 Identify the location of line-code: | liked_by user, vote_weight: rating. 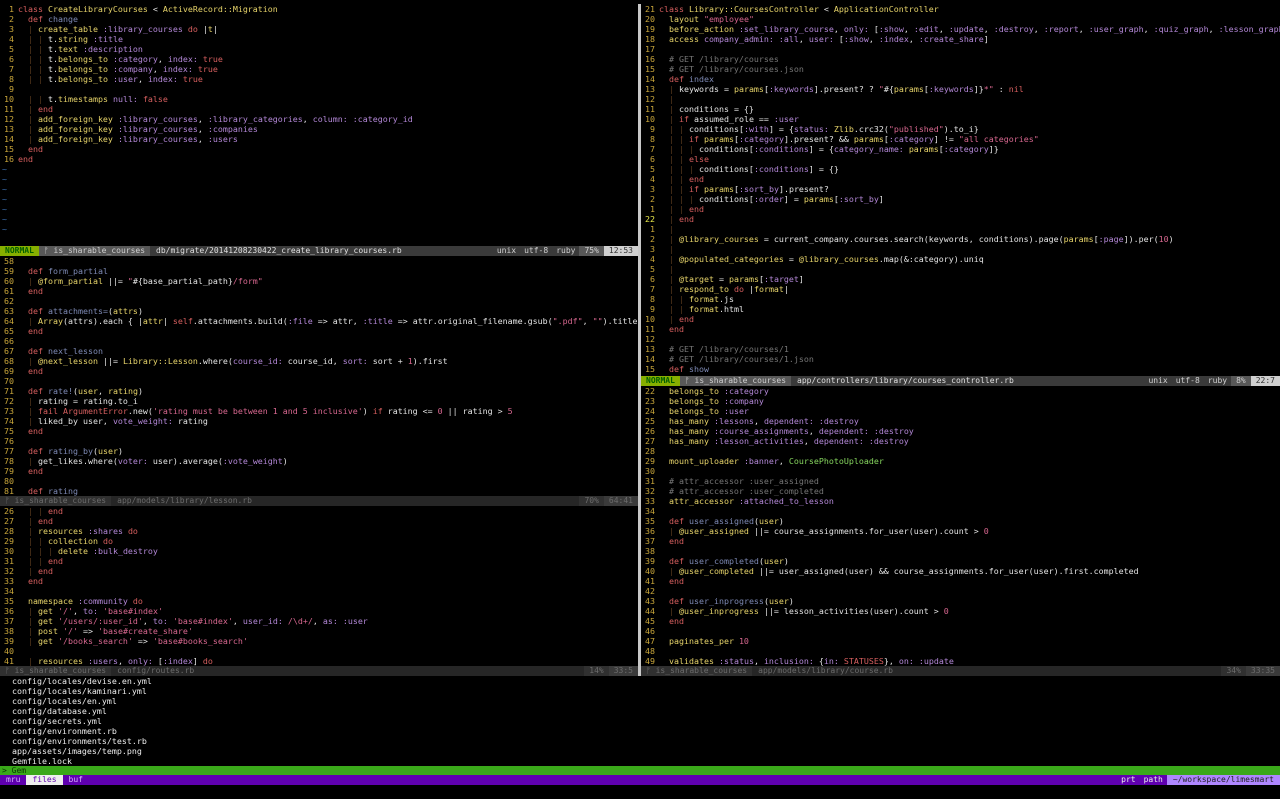
(118, 421).